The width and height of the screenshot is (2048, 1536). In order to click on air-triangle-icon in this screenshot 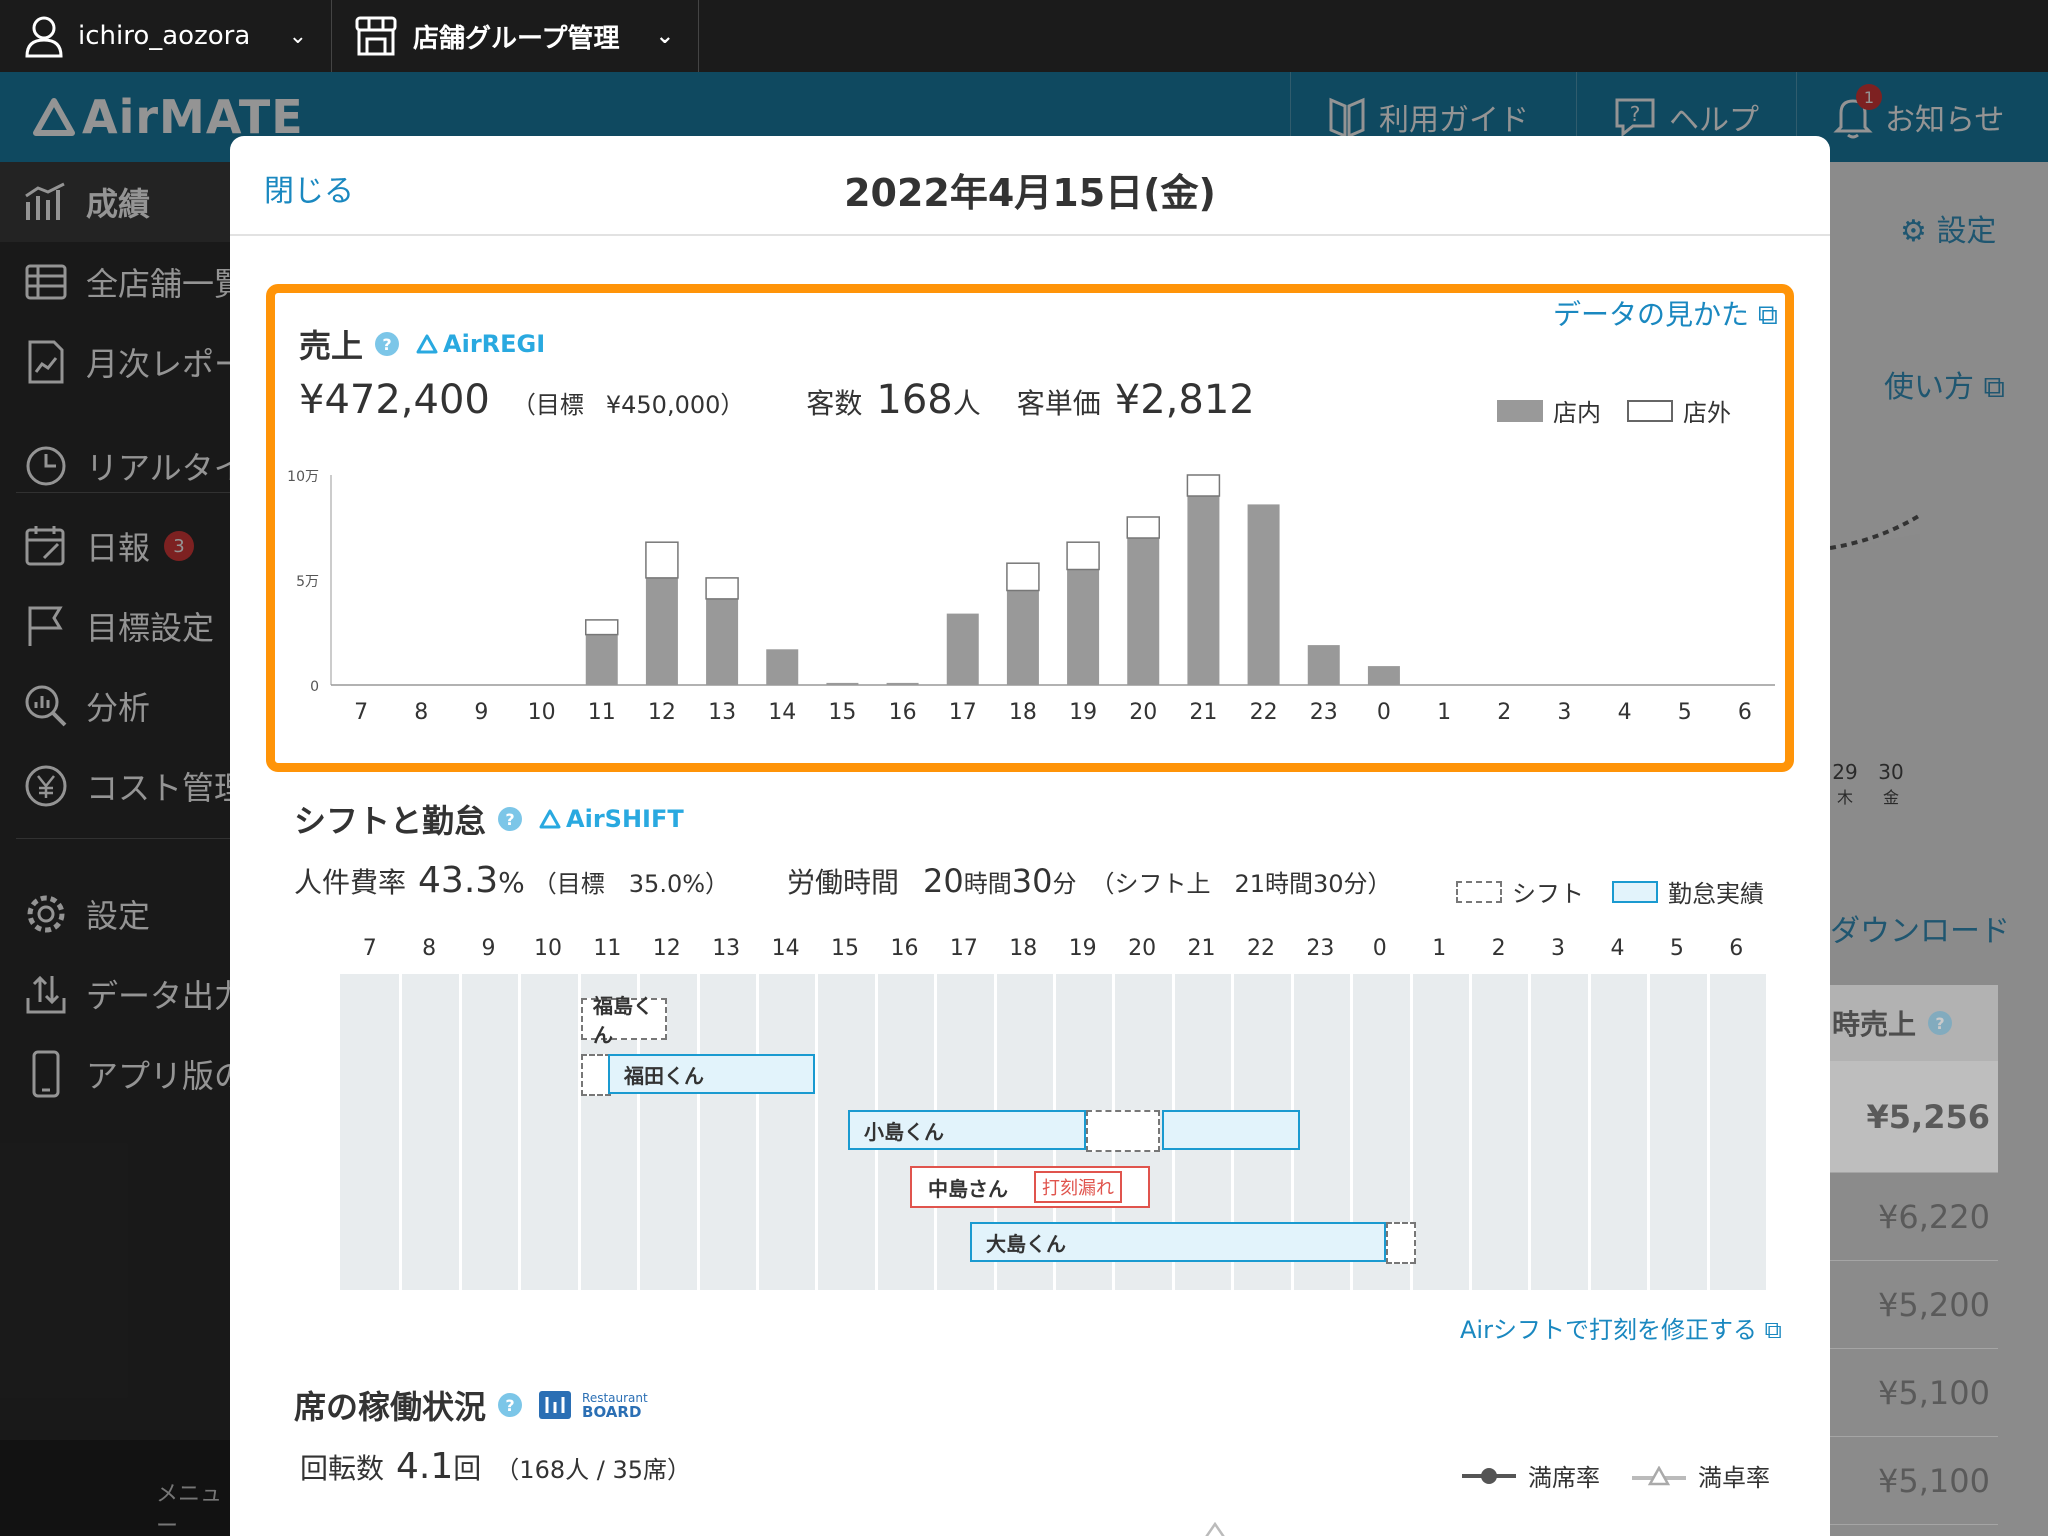, I will do `click(427, 344)`.